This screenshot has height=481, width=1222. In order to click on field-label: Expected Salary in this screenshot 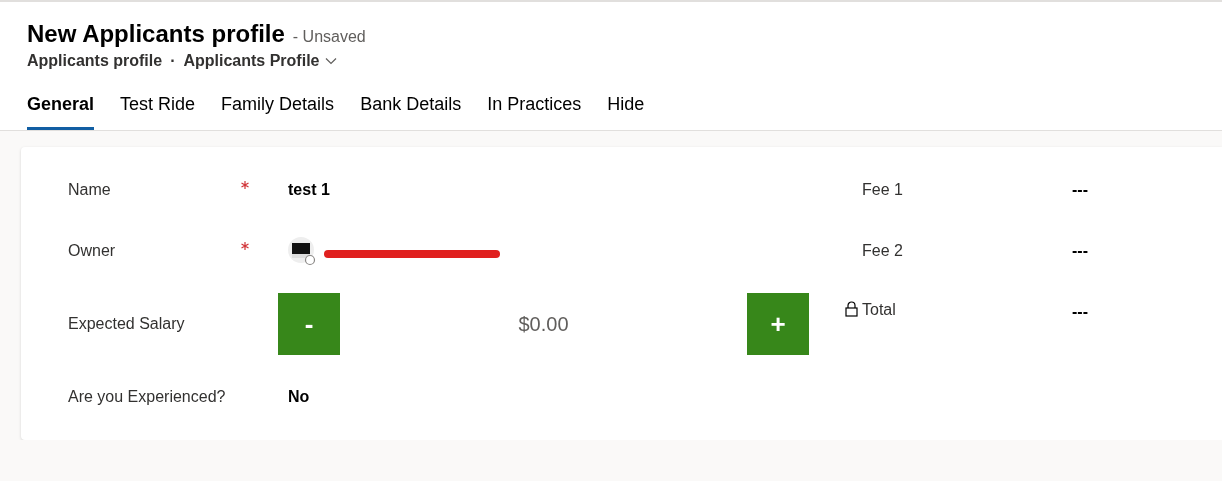, I will do `click(127, 324)`.